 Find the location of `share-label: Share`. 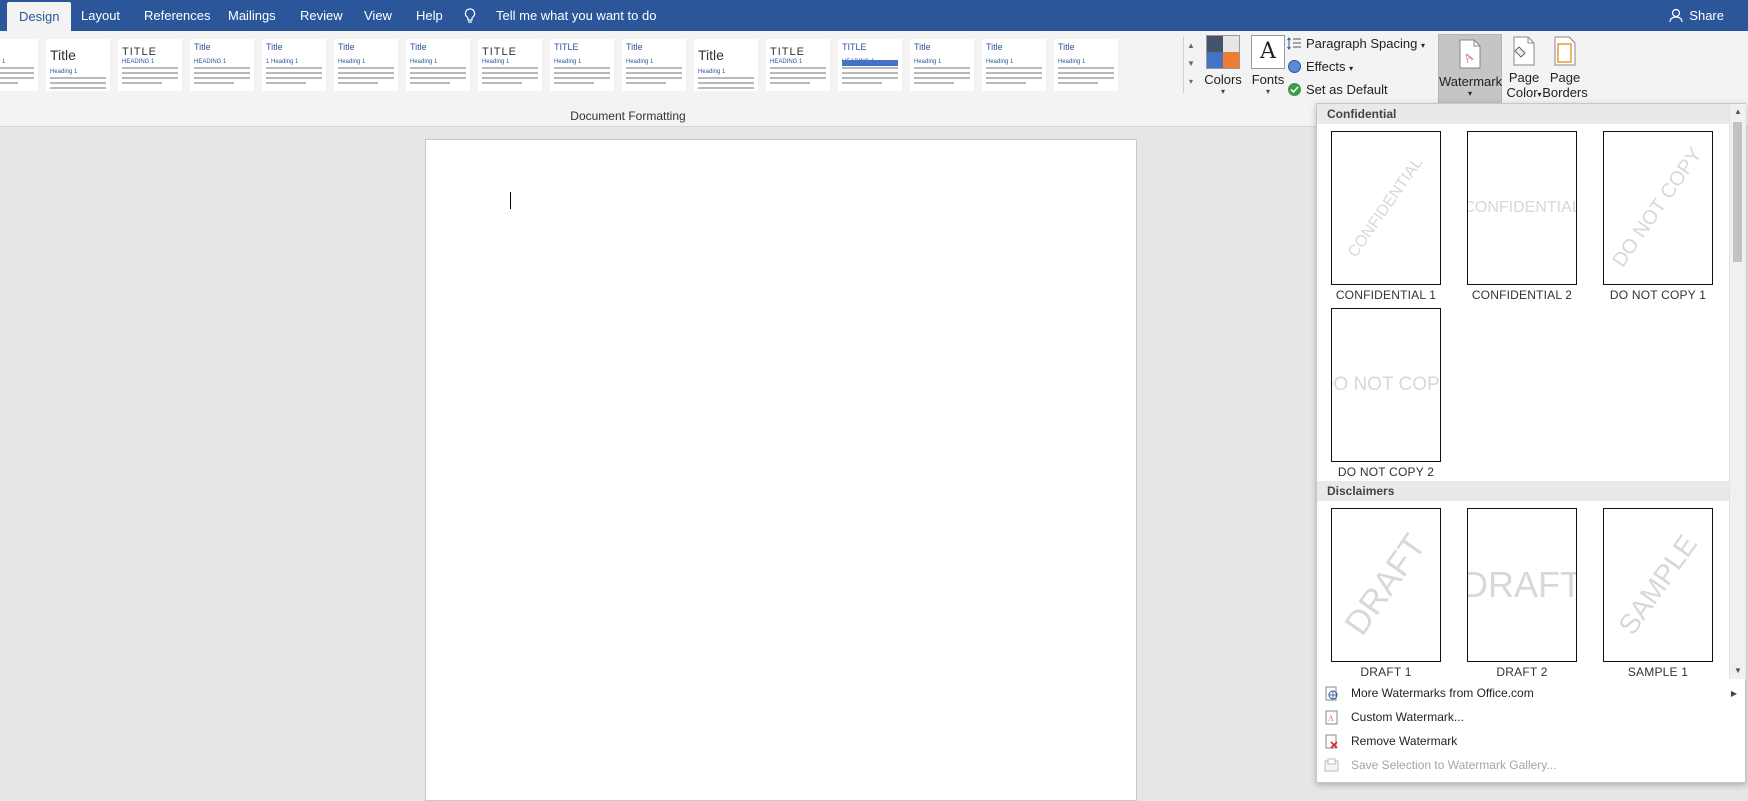

share-label: Share is located at coordinates (1706, 15).